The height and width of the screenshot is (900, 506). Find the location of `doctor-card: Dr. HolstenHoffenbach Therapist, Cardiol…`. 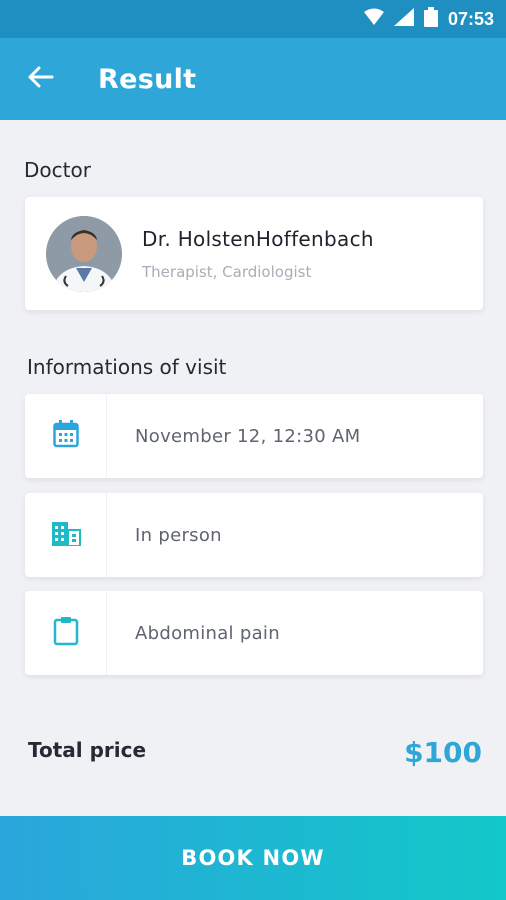

doctor-card: Dr. HolstenHoffenbach Therapist, Cardiol… is located at coordinates (254, 253).